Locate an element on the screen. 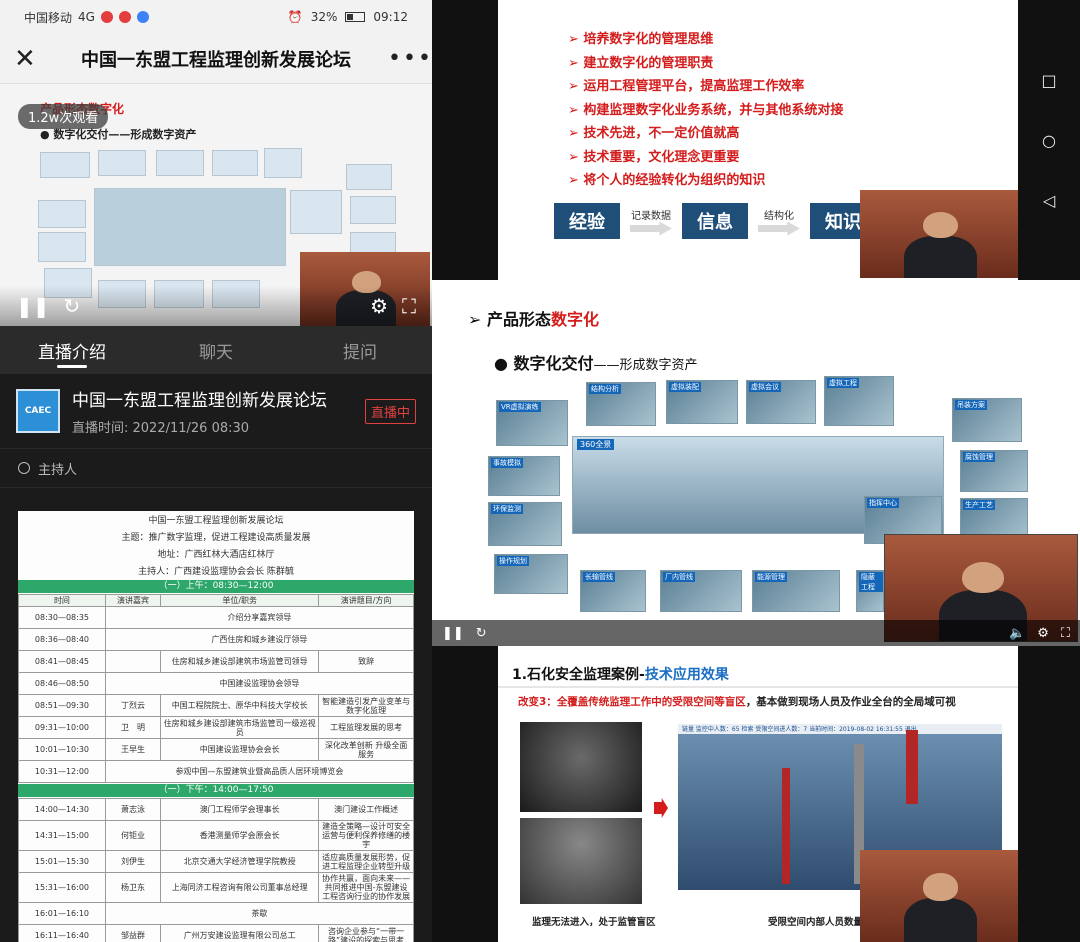  stream-name: 中国一东盟工程监理创新发展论坛 is located at coordinates (199, 401).